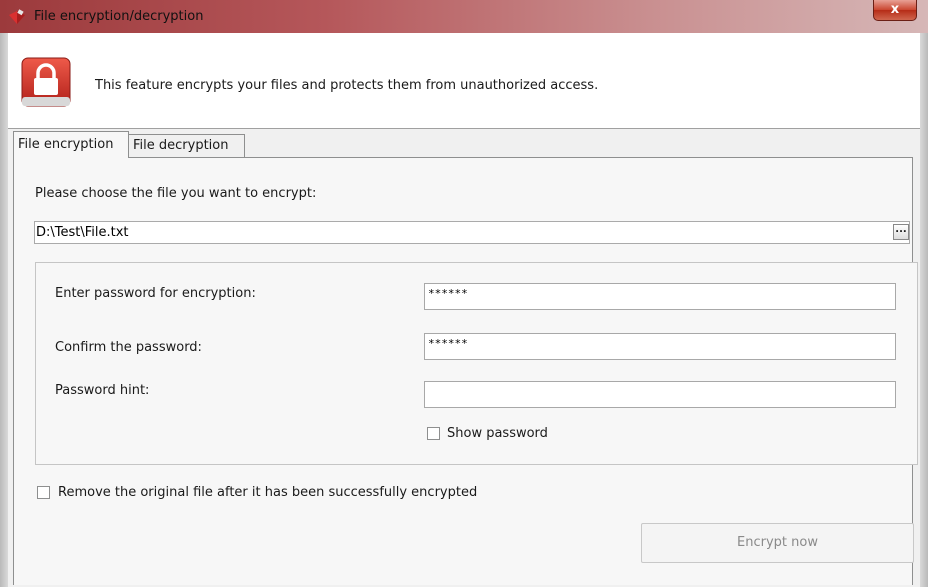 The image size is (928, 587). What do you see at coordinates (187, 146) in the screenshot?
I see `tab-file-decryption: File decryption` at bounding box center [187, 146].